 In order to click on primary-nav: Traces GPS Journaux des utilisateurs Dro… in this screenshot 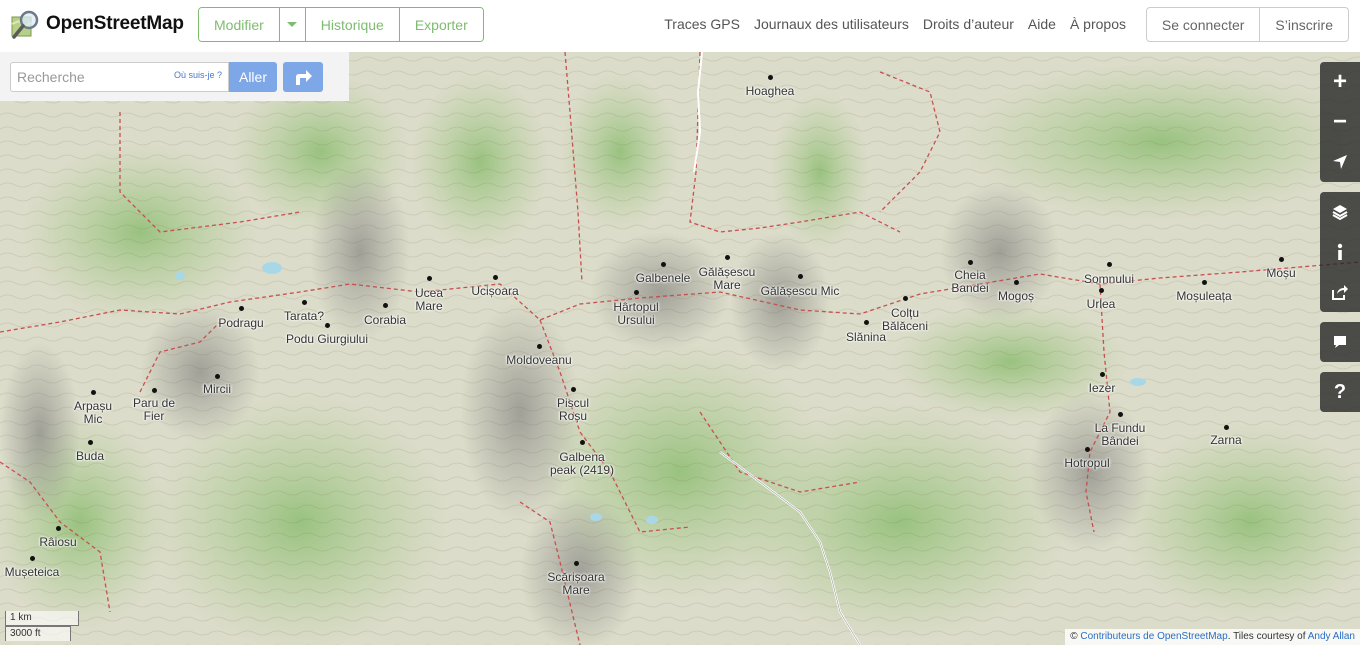, I will do `click(895, 24)`.